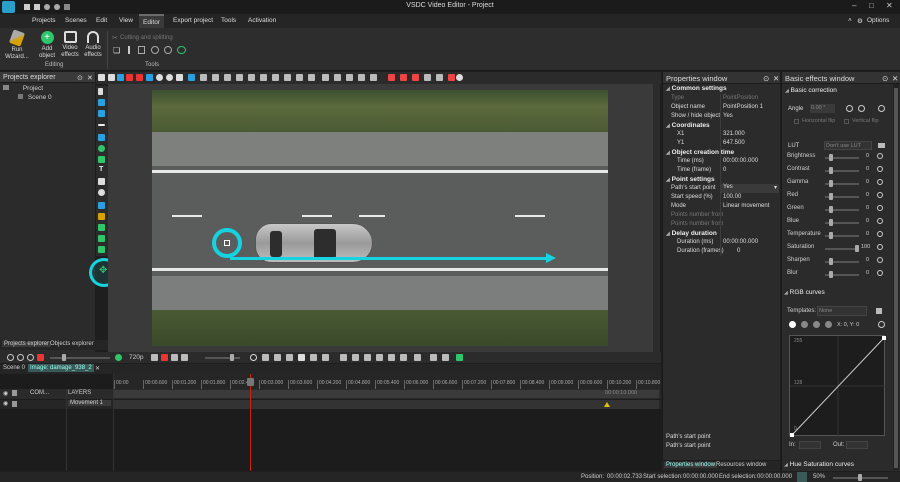 The image size is (900, 482). I want to click on sharpen-value: 0, so click(865, 260).